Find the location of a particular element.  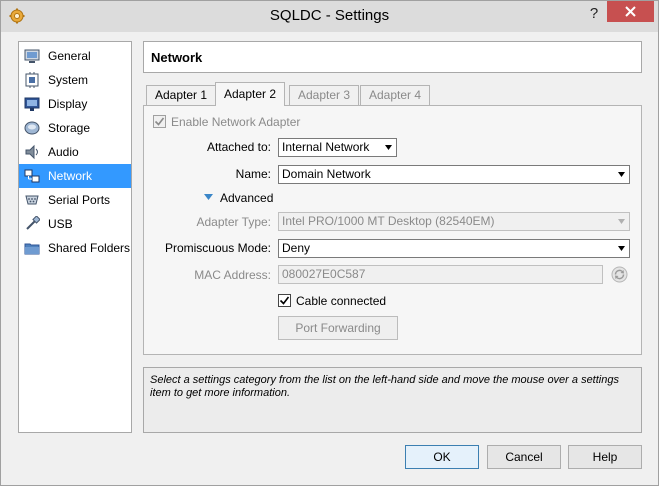

ok-button: OK is located at coordinates (442, 457).